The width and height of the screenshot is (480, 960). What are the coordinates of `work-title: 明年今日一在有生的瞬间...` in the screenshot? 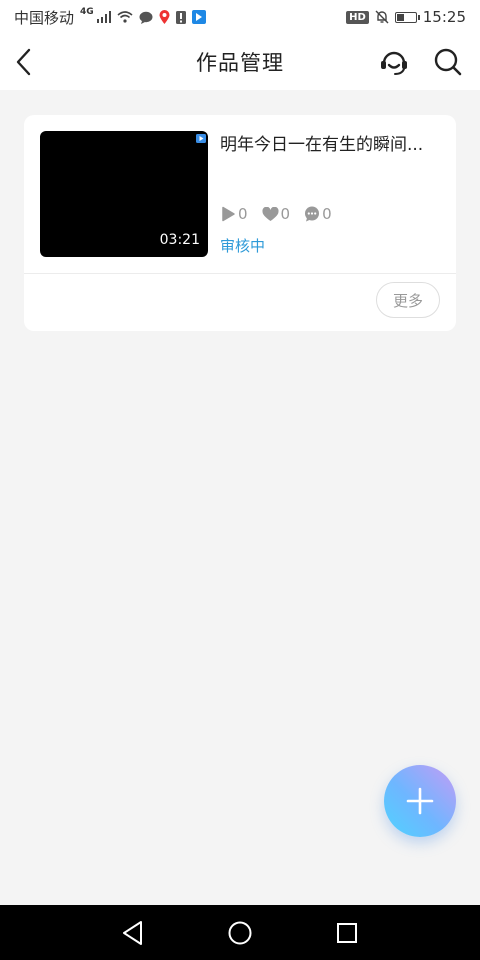 It's located at (325, 145).